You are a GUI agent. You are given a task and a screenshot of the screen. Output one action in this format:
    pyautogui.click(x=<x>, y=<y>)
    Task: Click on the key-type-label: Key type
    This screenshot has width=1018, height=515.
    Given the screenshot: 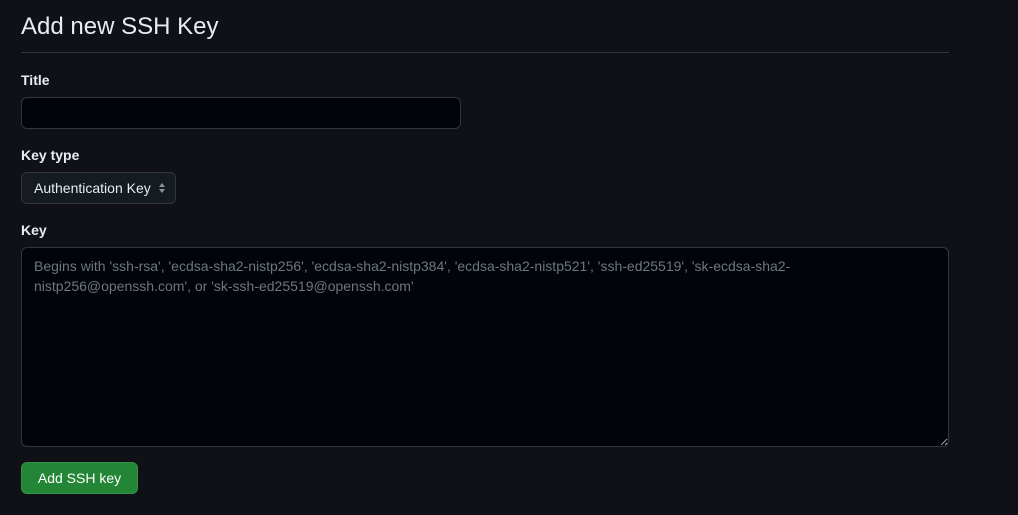 What is the action you would take?
    pyautogui.click(x=50, y=155)
    